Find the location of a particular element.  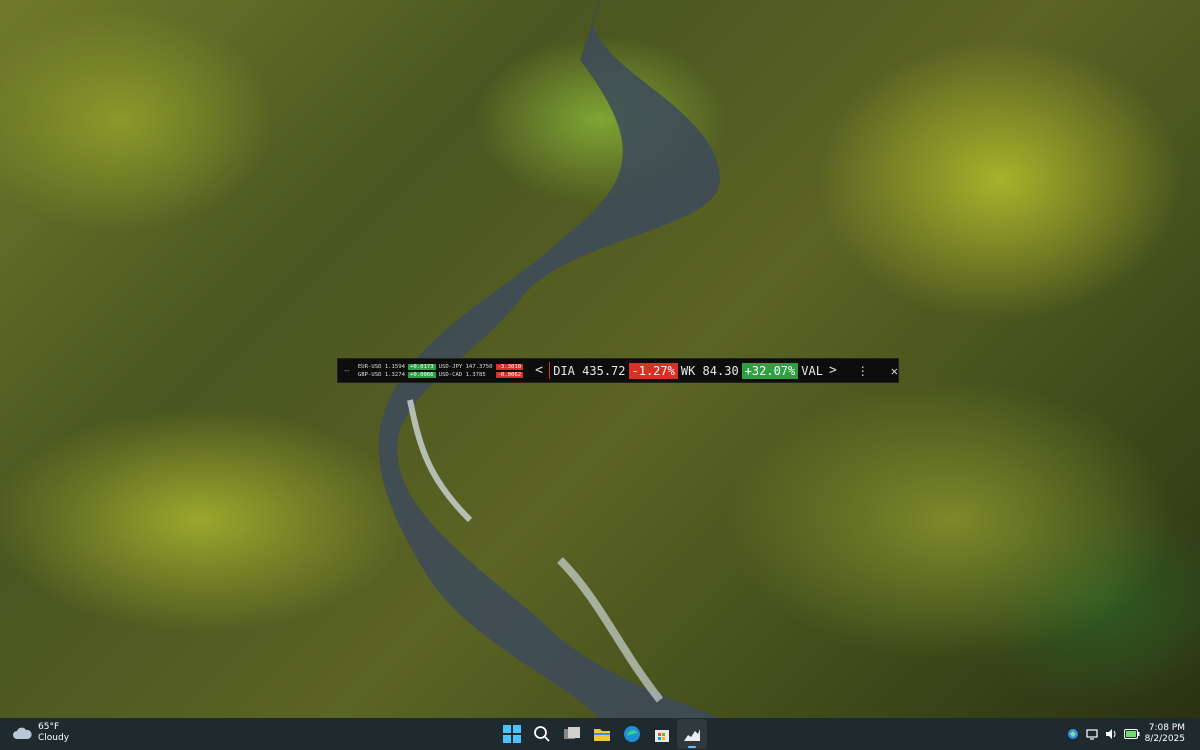

weather-widget: 65°F Cloudy is located at coordinates (40, 733).